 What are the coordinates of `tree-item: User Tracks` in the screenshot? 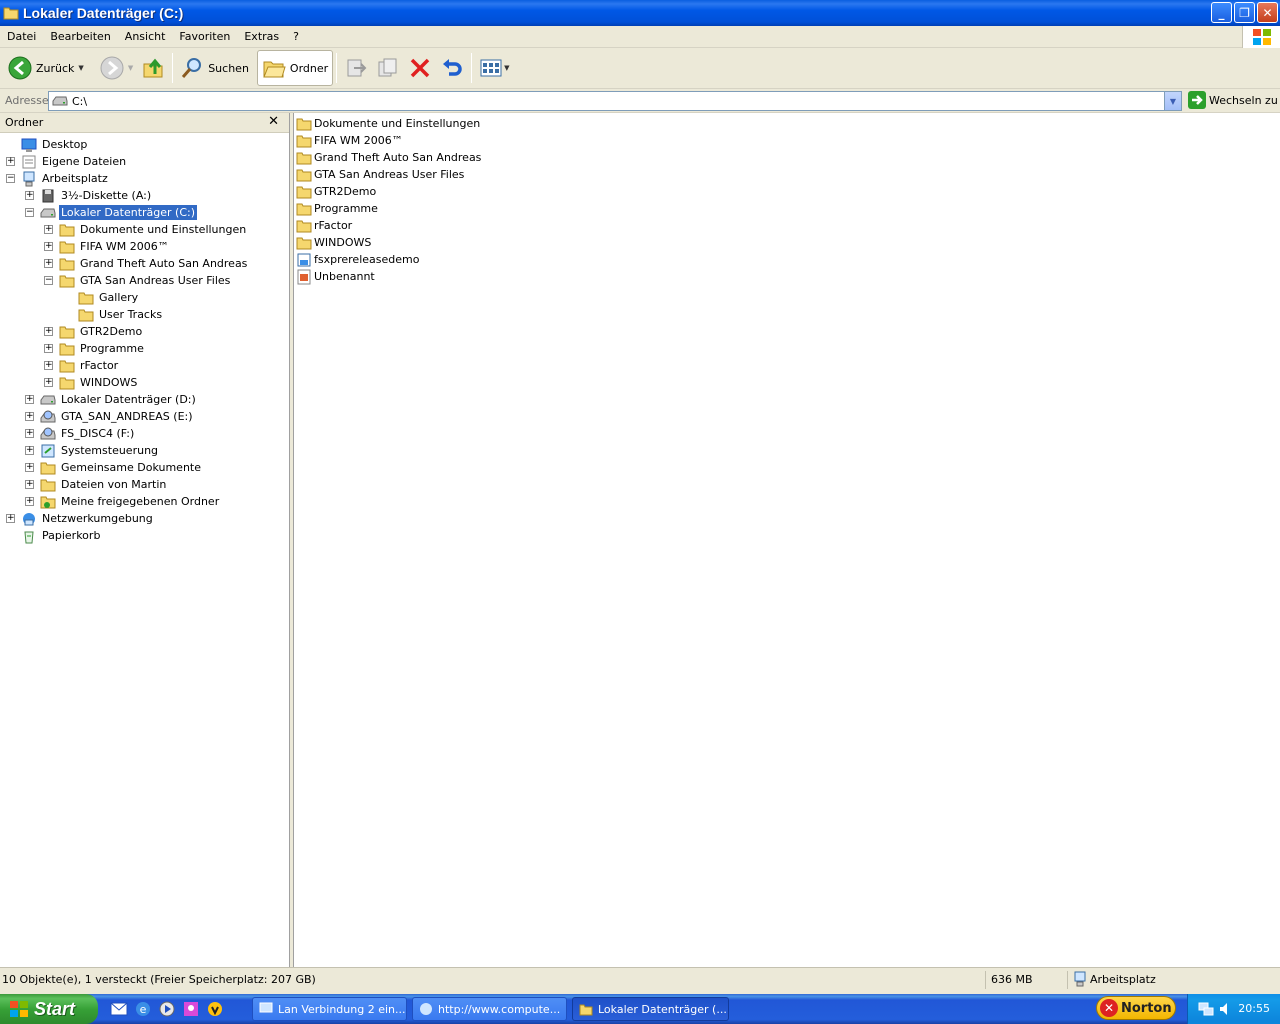 It's located at (144, 314).